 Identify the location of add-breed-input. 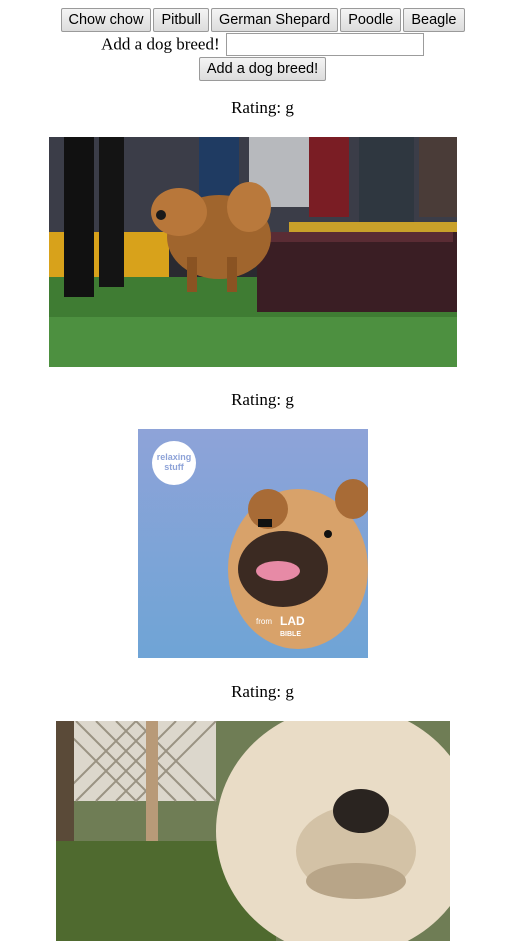
(324, 44).